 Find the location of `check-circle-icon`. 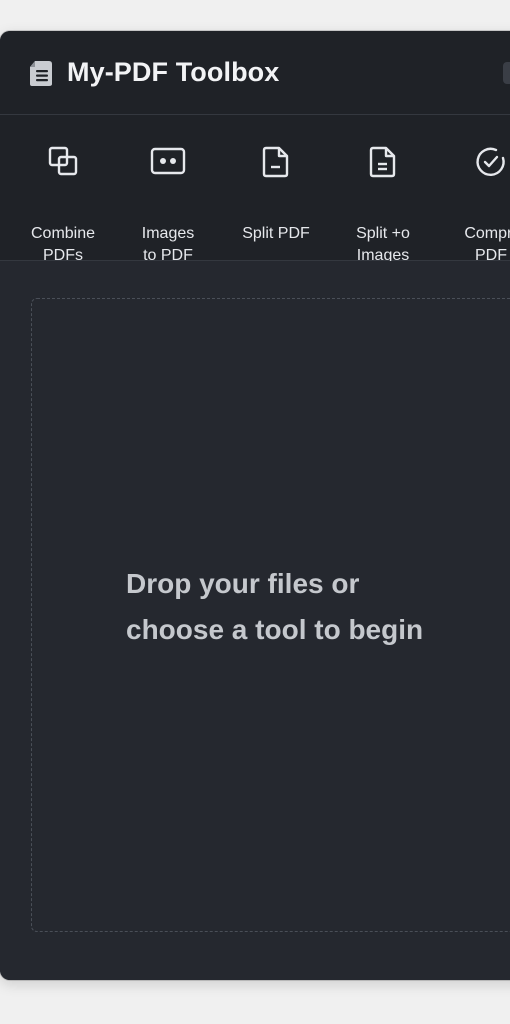

check-circle-icon is located at coordinates (490, 161).